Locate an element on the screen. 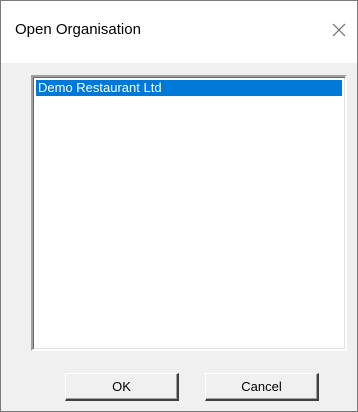 This screenshot has height=412, width=358. close-button is located at coordinates (339, 30).